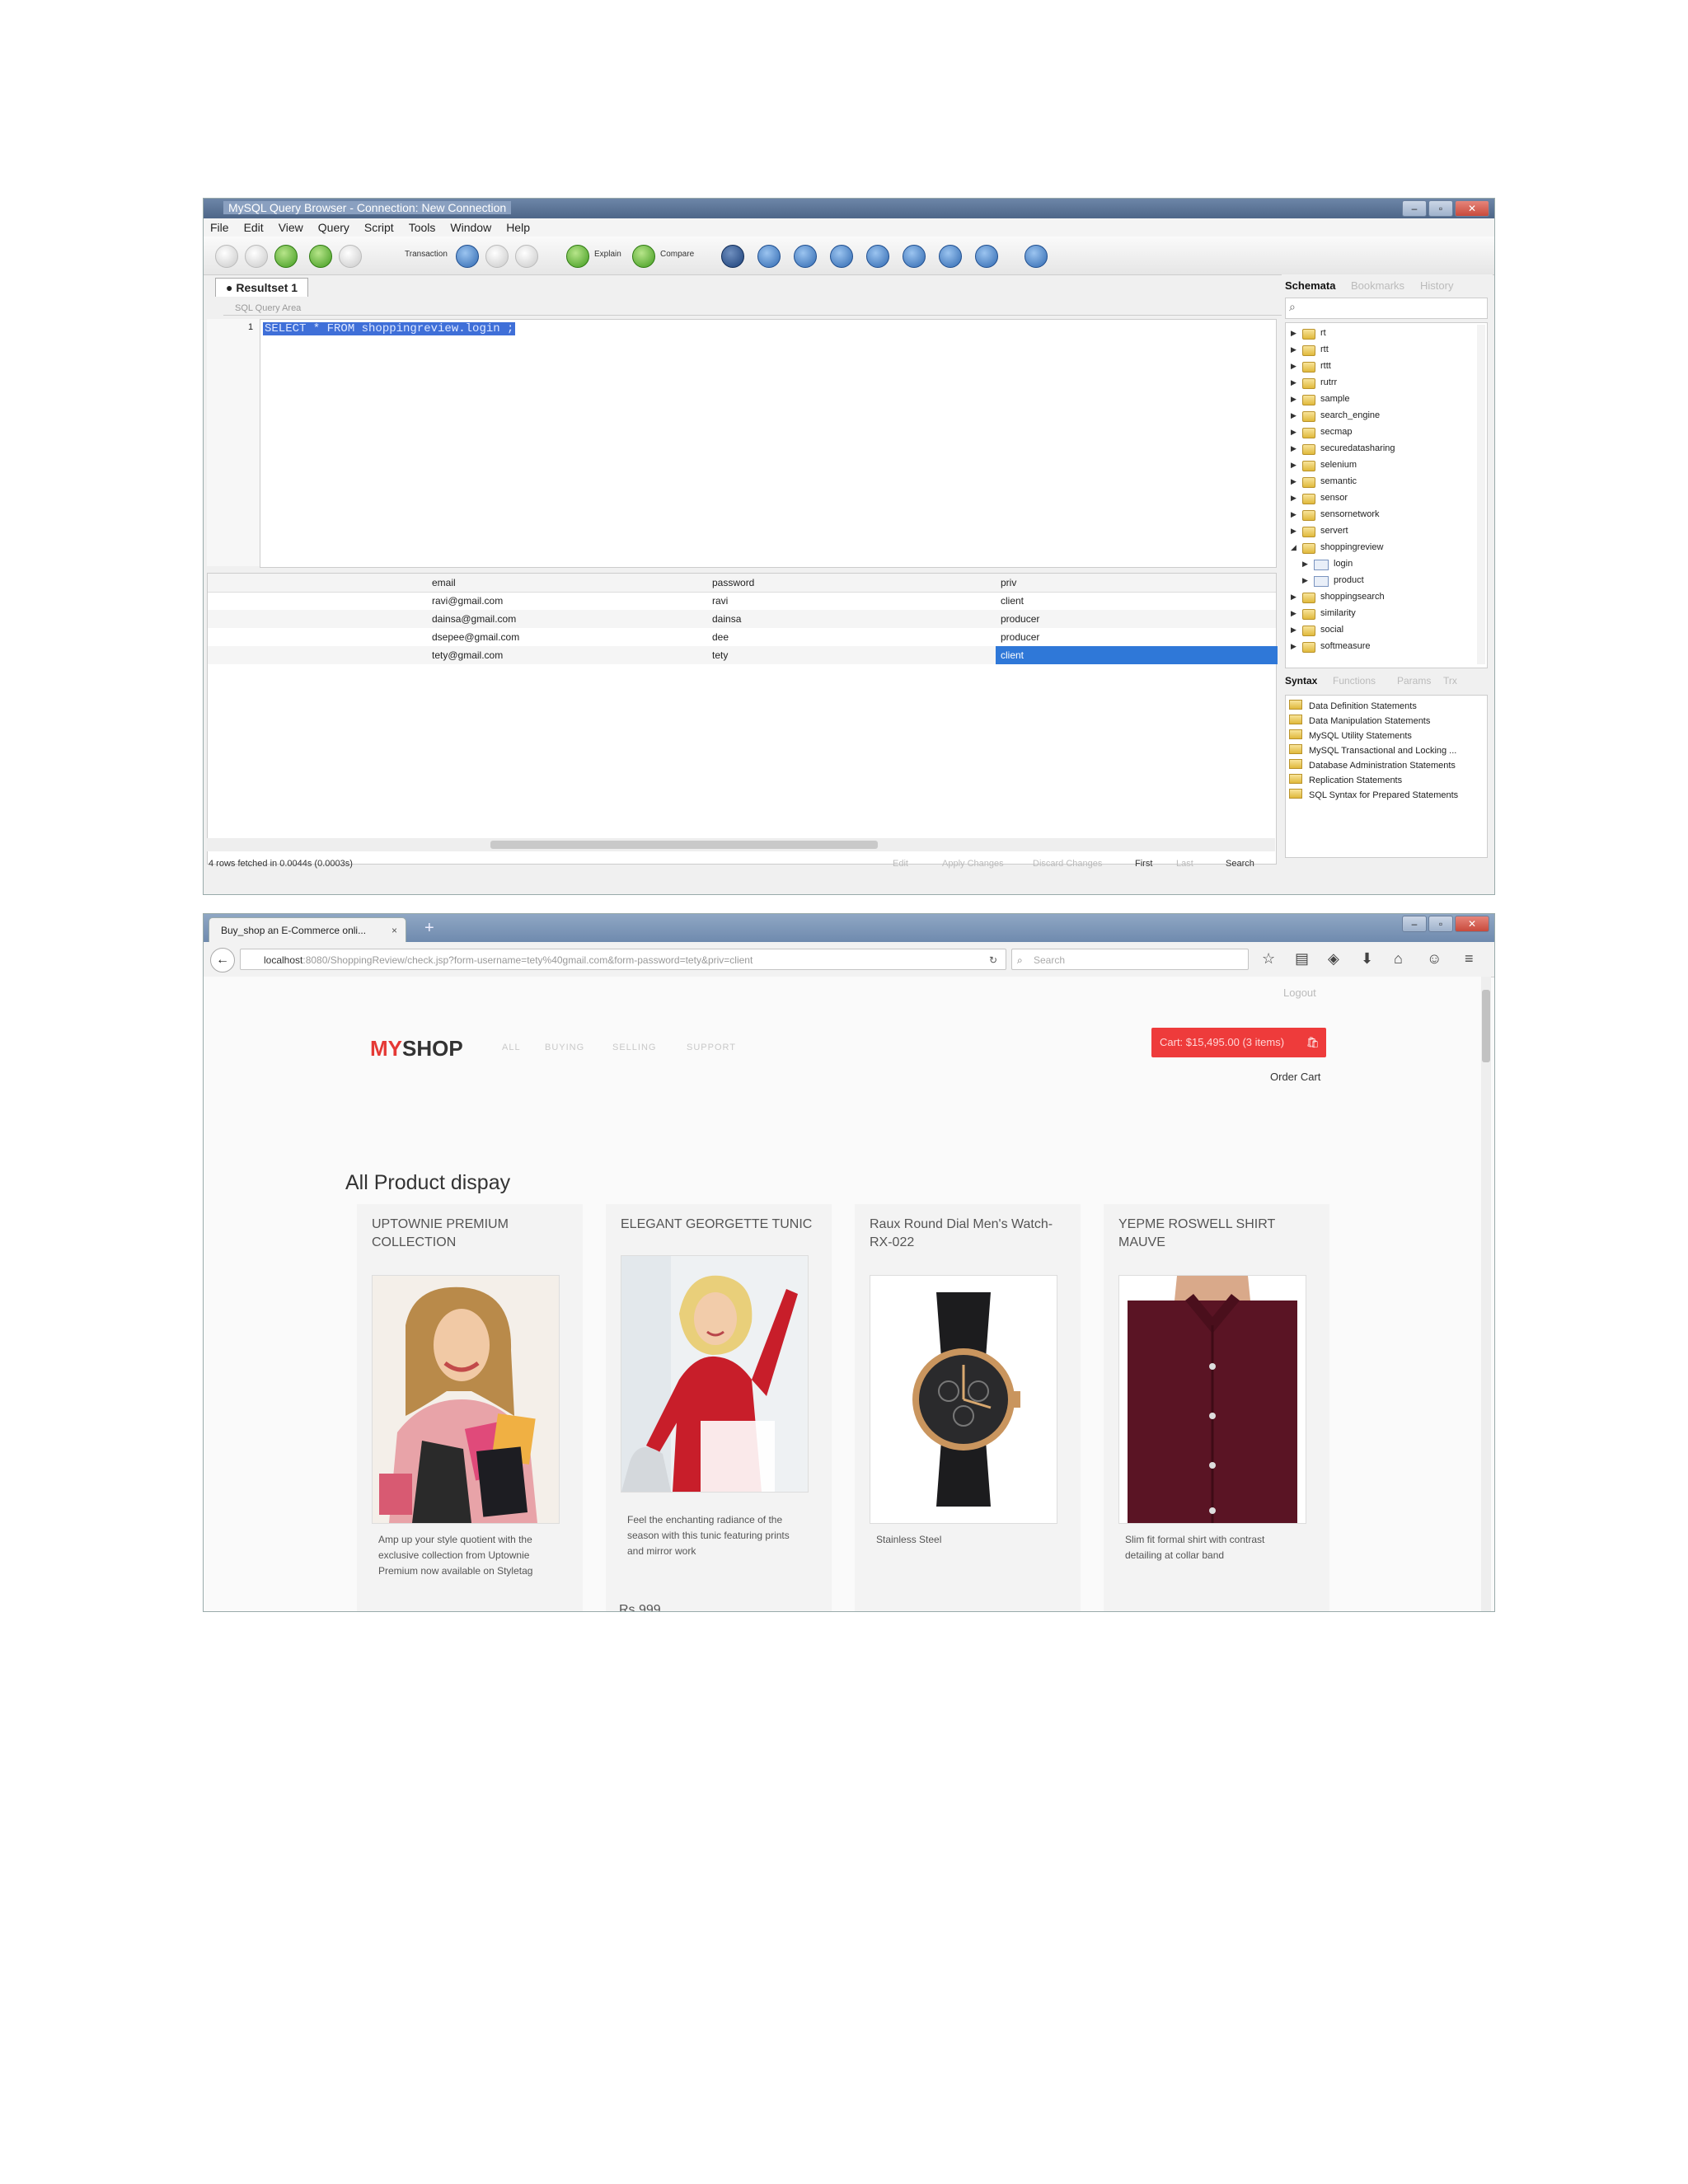 This screenshot has width=1688, height=2184. Describe the element at coordinates (1387, 308) in the screenshot. I see `schema-search-input: ⌕` at that location.